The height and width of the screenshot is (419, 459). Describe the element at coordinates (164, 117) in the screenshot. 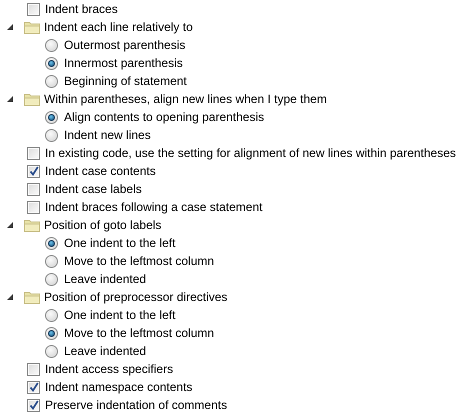

I see `option-label: Align contents to opening parenthesis` at that location.